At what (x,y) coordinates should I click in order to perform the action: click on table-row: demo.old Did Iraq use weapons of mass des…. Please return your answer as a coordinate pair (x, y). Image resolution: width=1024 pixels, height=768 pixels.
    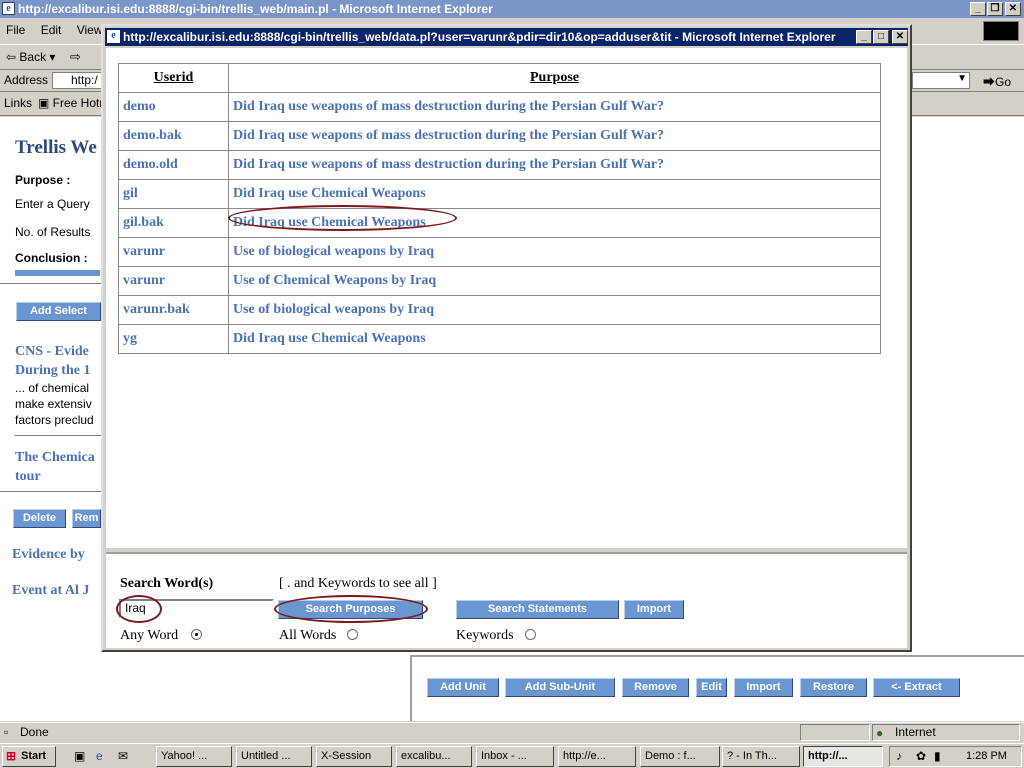
    Looking at the image, I should click on (499, 165).